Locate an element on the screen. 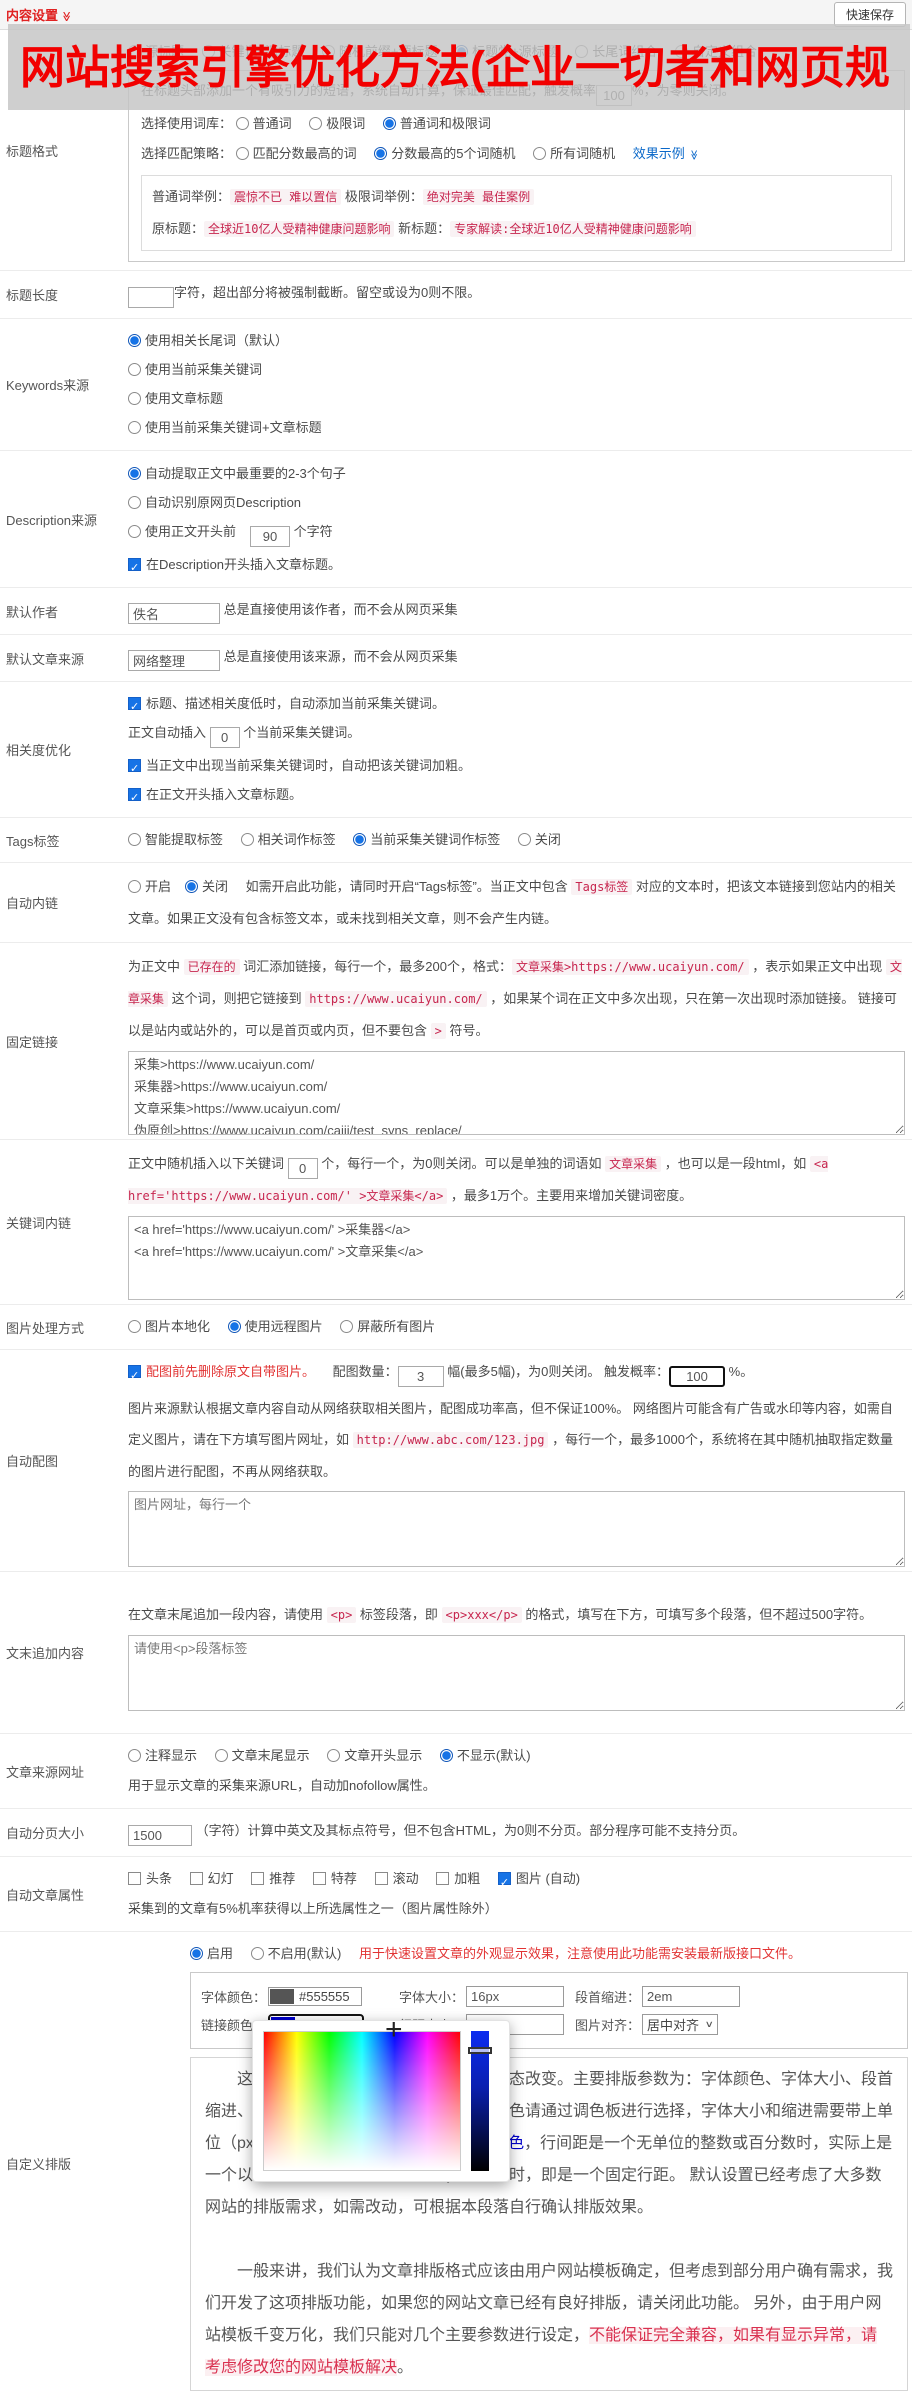 The width and height of the screenshot is (912, 2395). default-author-input is located at coordinates (174, 613).